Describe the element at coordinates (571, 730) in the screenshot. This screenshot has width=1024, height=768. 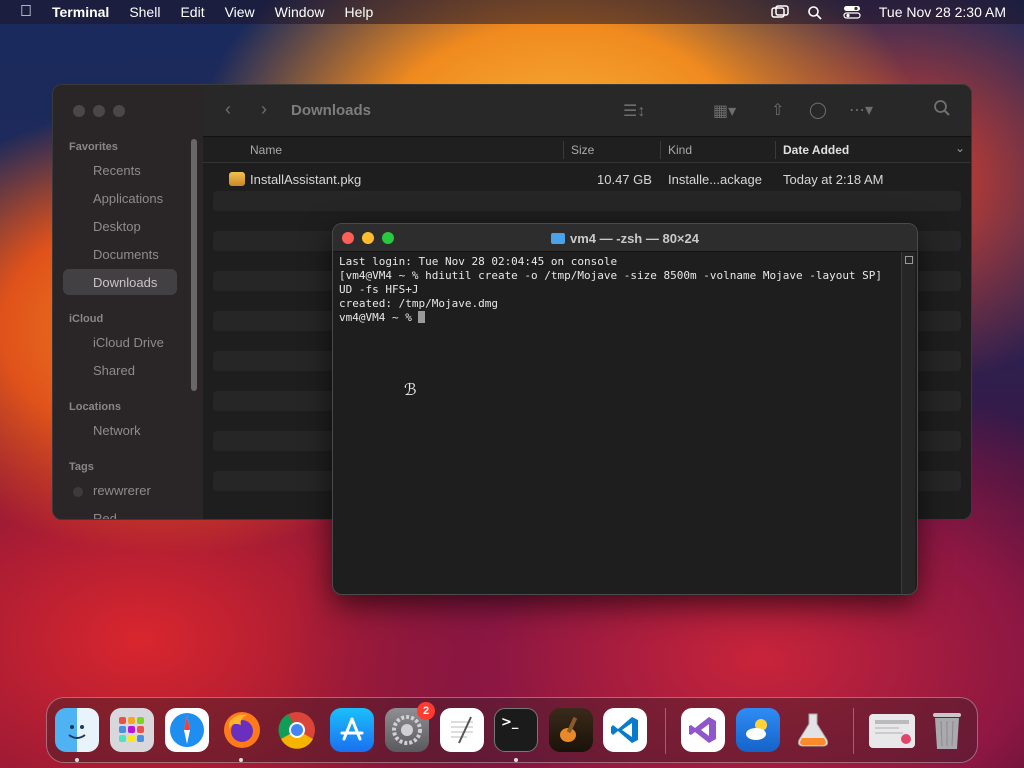
I see `garageband-dock-icon` at that location.